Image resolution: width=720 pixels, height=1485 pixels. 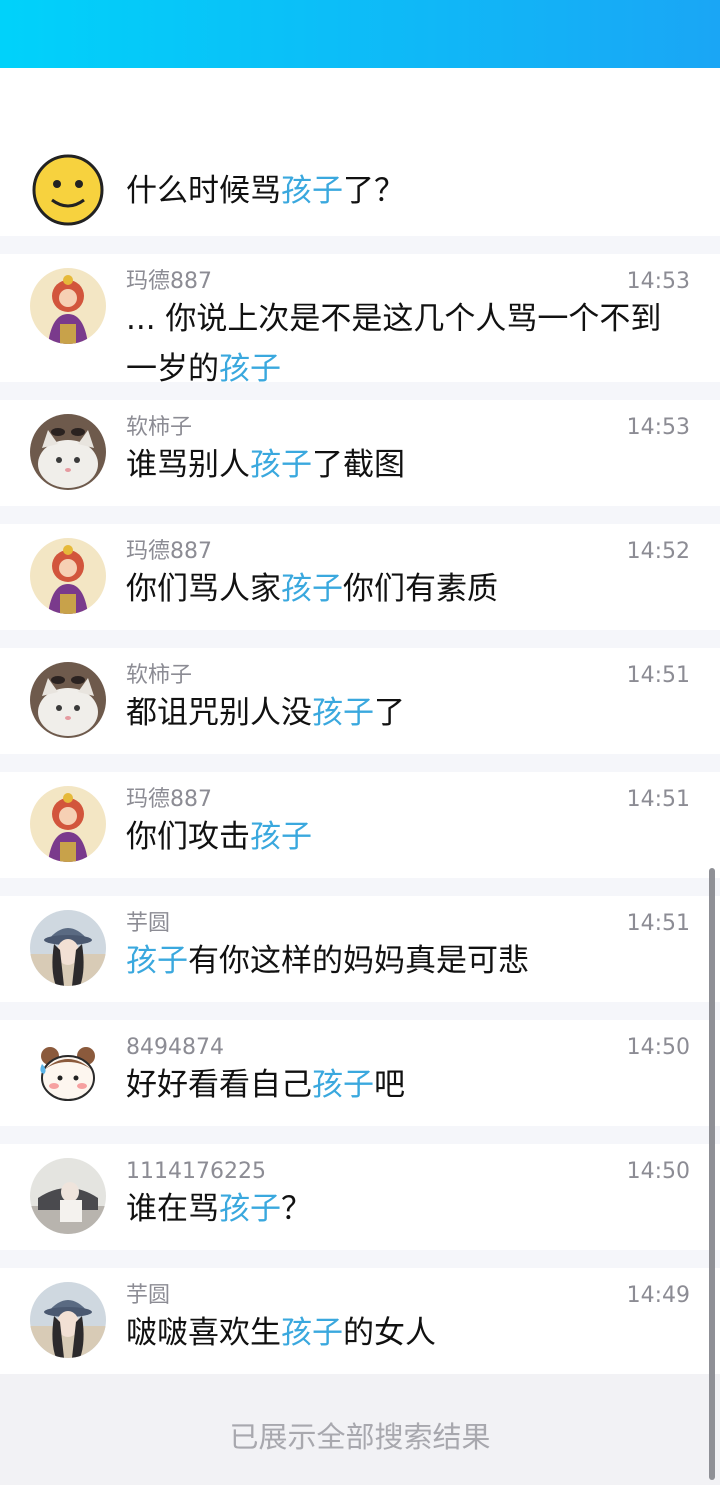 I want to click on snippet-text-after: 有你这样的妈妈真是可悲, so click(x=358, y=961).